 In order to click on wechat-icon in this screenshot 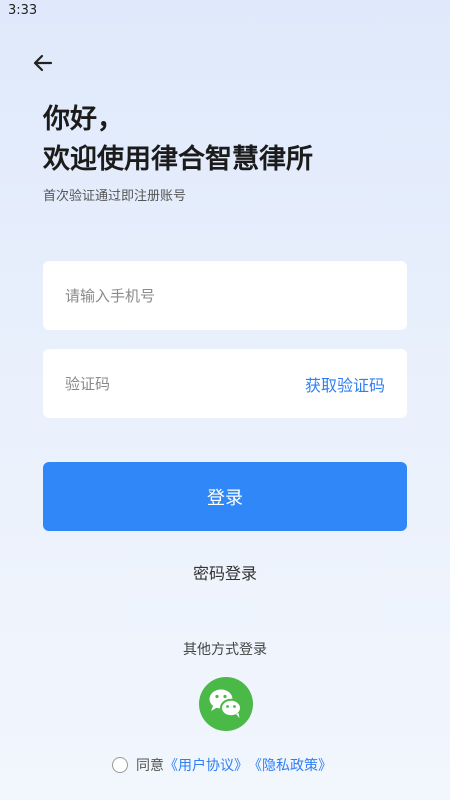, I will do `click(225, 703)`.